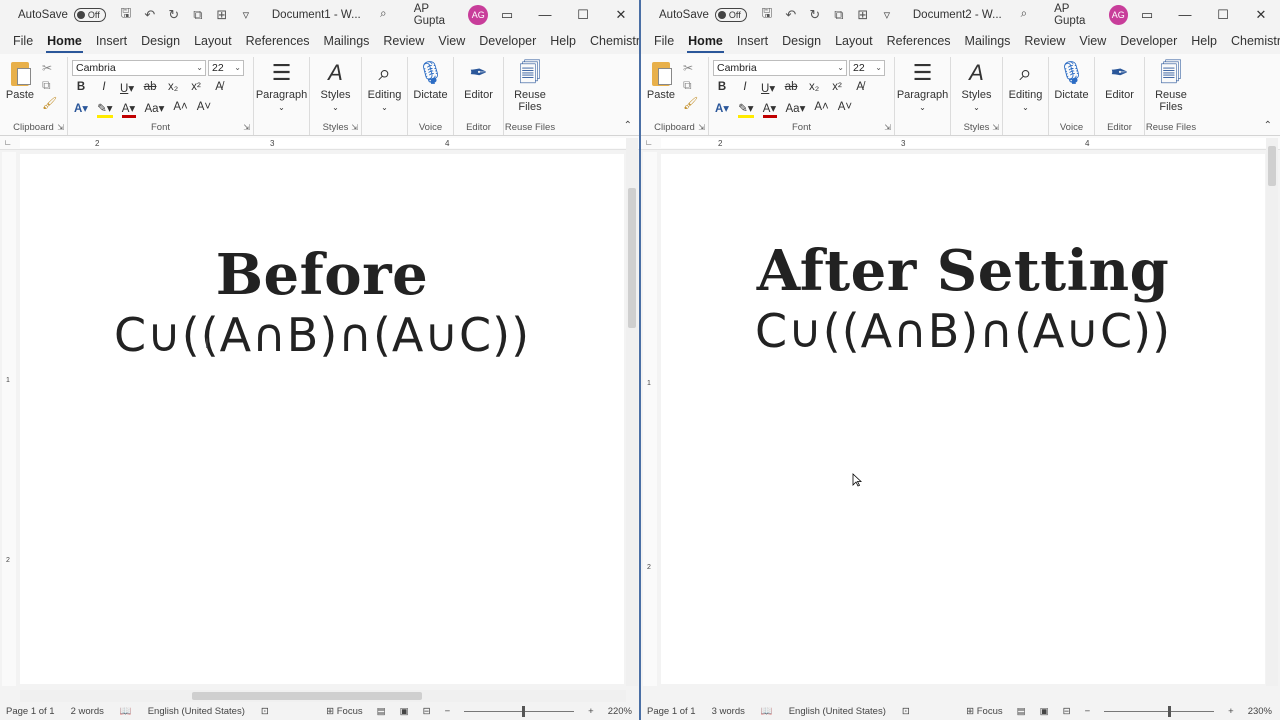 The width and height of the screenshot is (1280, 720). What do you see at coordinates (661, 80) in the screenshot?
I see `paste-button: Paste` at bounding box center [661, 80].